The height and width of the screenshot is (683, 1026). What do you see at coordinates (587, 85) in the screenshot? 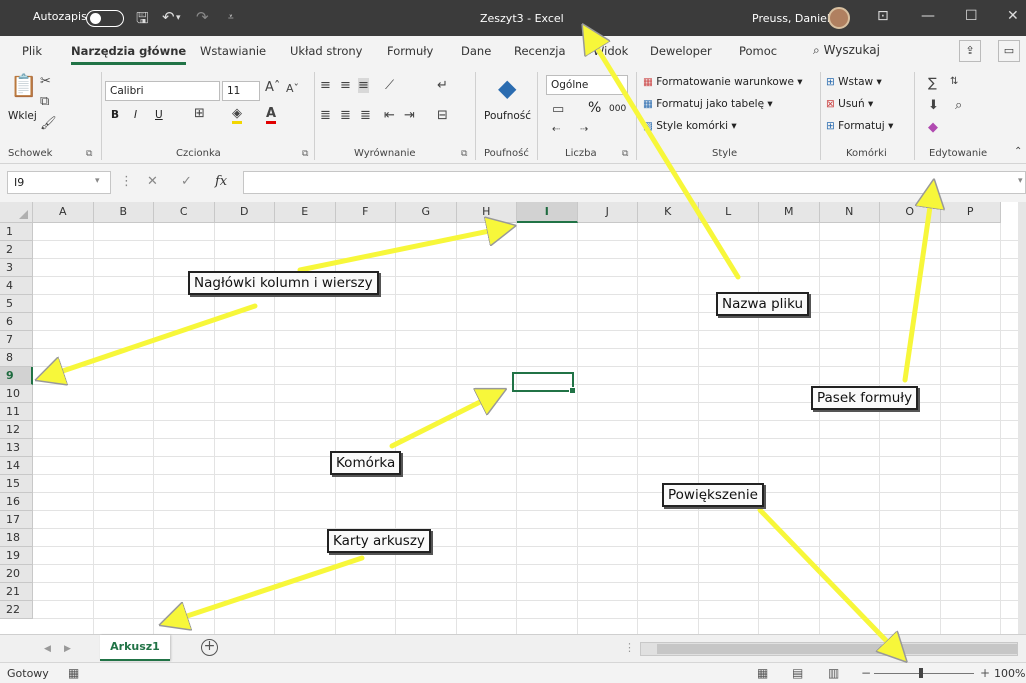
I see `number-format-select: Ogólne` at bounding box center [587, 85].